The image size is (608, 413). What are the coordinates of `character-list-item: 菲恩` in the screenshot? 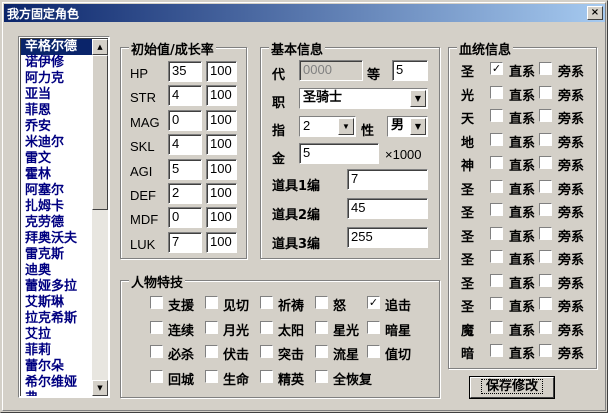 It's located at (56, 111).